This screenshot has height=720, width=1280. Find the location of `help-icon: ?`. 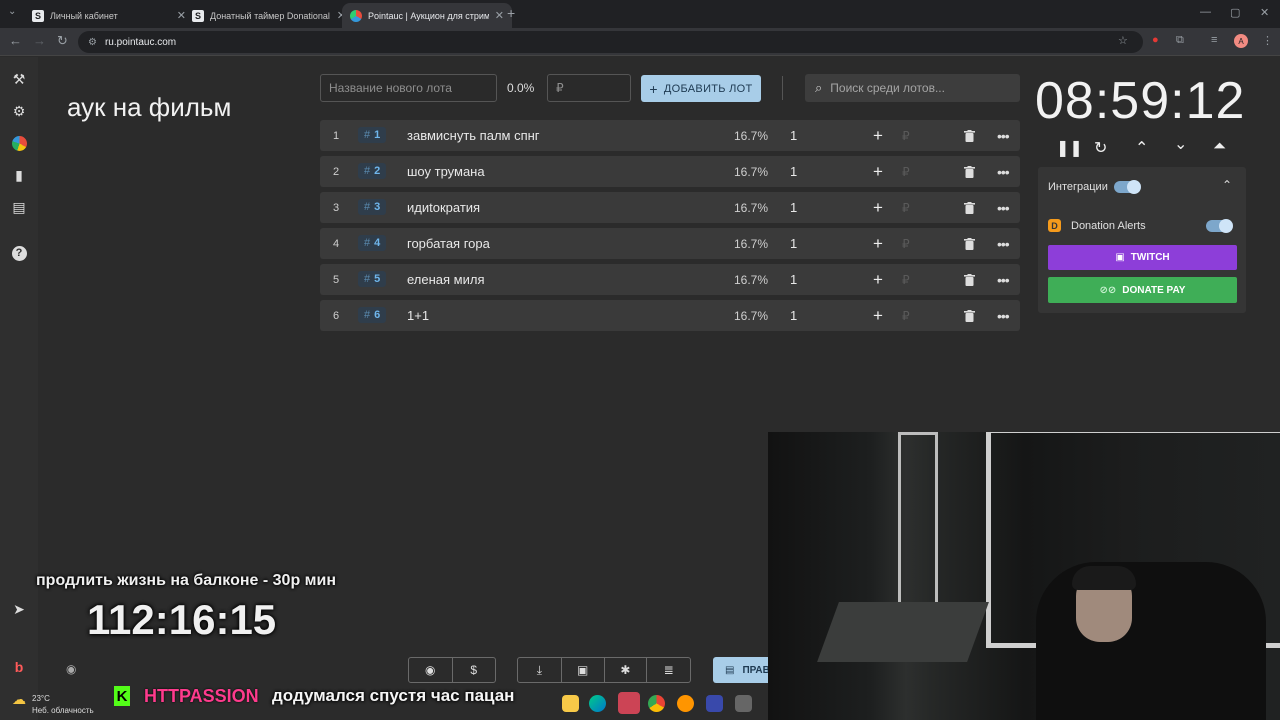

help-icon: ? is located at coordinates (19, 253).